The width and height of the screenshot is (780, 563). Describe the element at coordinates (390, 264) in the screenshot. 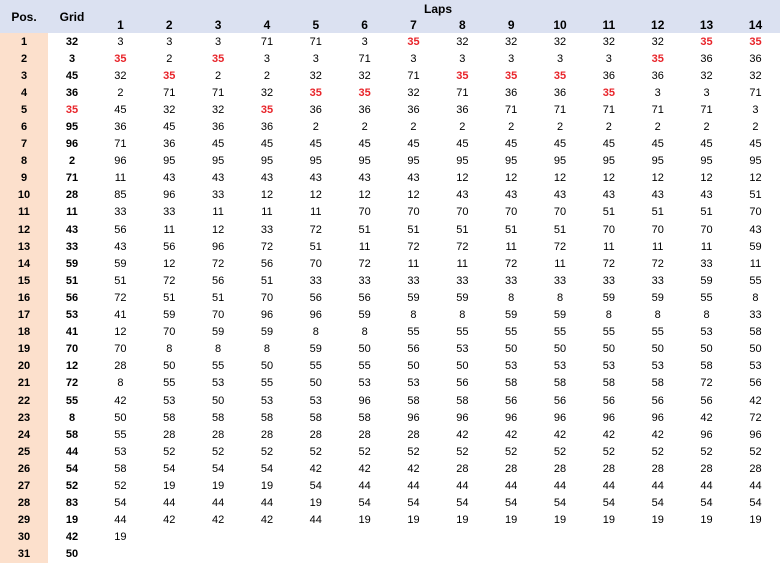

I see `table-row: 14 59 59 12 72 56 70 72 11 11 72 11 72 72 33 11` at that location.